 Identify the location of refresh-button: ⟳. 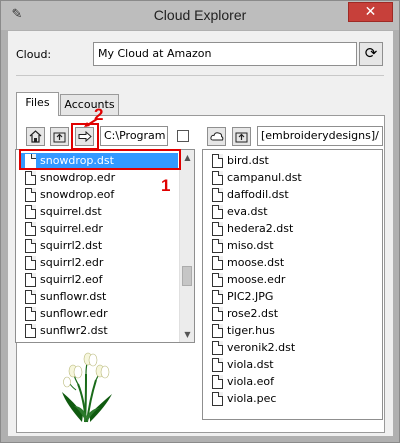
(371, 54).